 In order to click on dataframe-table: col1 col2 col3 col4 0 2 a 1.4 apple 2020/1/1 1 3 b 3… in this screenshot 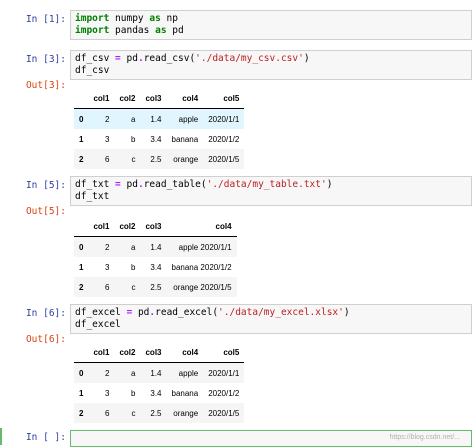, I will do `click(155, 266)`.